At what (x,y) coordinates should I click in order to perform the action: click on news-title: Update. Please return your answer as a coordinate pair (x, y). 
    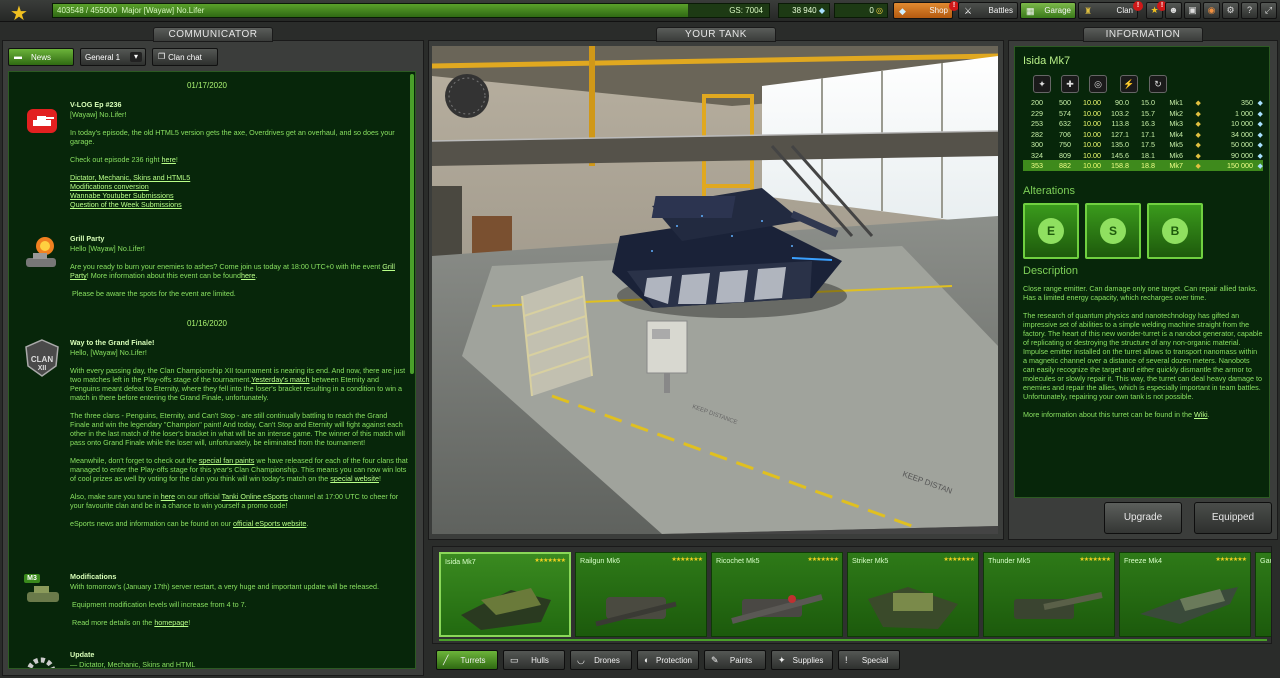
    Looking at the image, I should click on (82, 654).